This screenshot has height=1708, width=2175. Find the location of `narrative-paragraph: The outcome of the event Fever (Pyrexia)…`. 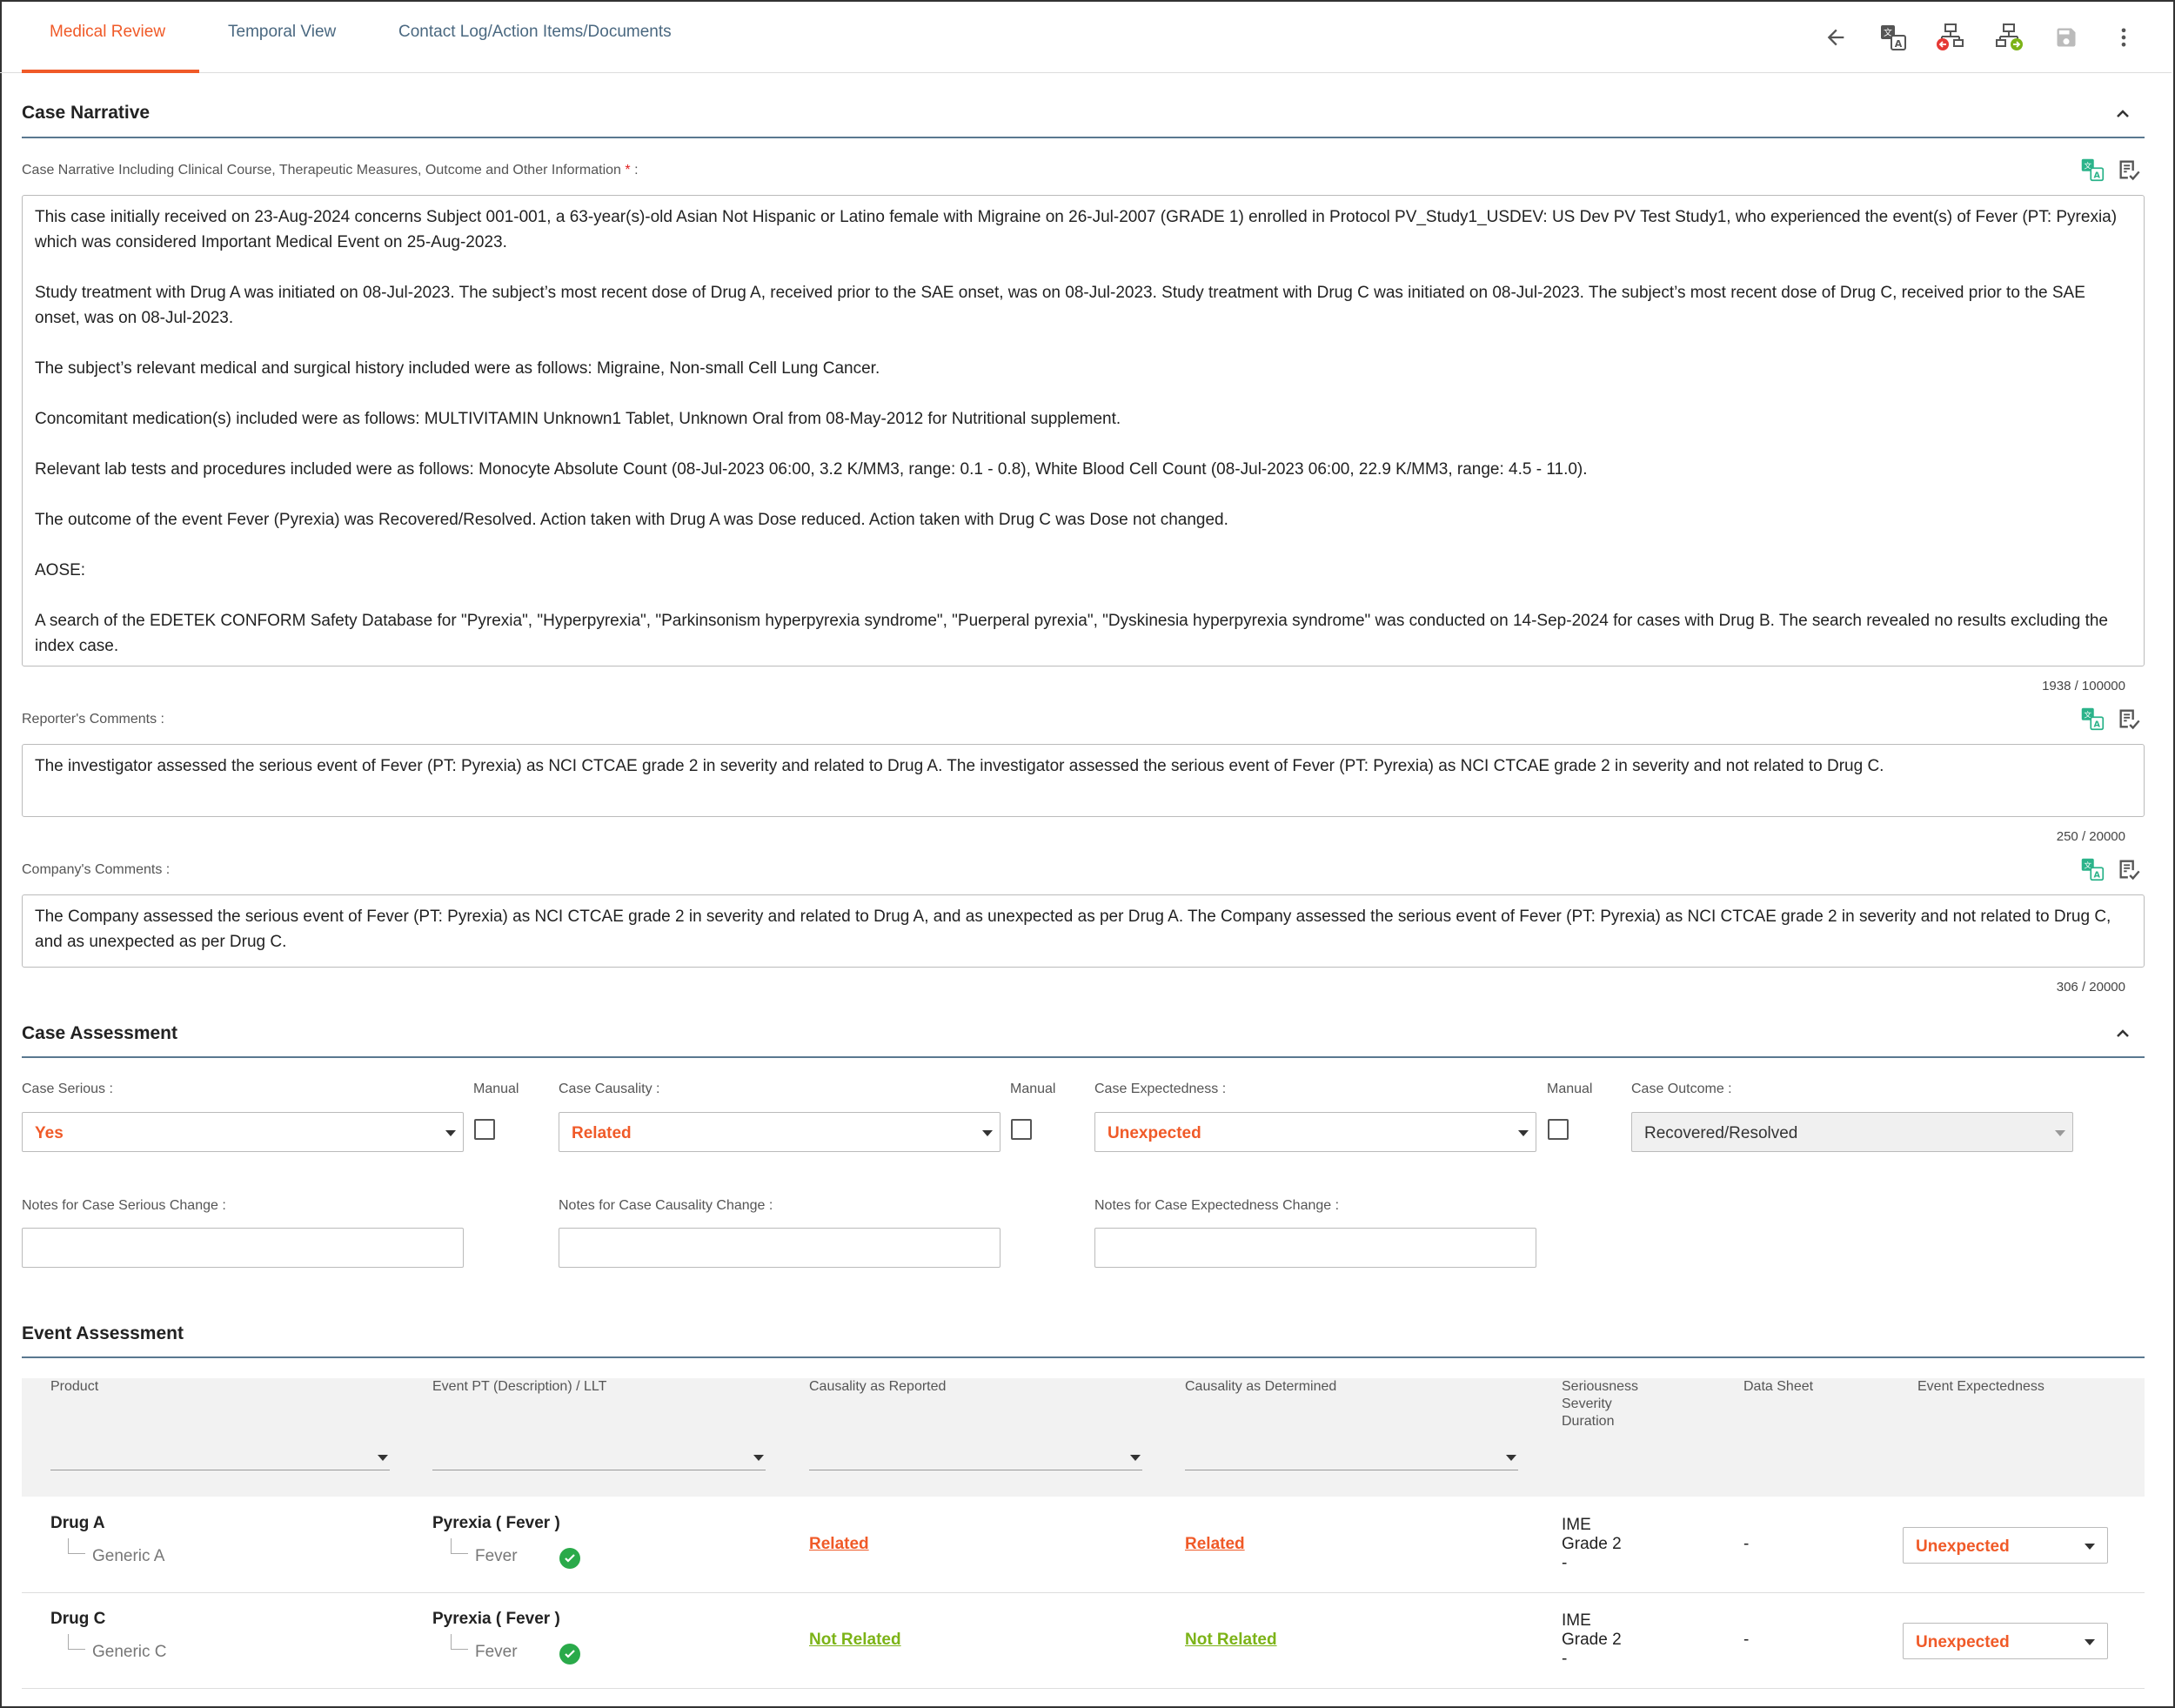

narrative-paragraph: The outcome of the event Fever (Pyrexia)… is located at coordinates (631, 520).